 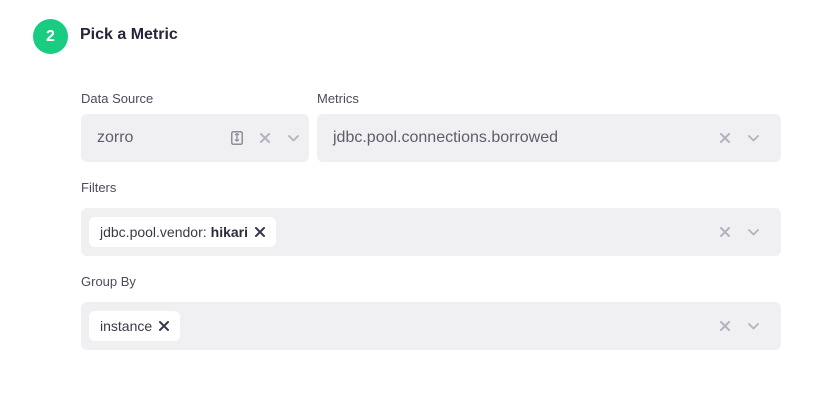 What do you see at coordinates (338, 98) in the screenshot?
I see `metrics-label: Metrics` at bounding box center [338, 98].